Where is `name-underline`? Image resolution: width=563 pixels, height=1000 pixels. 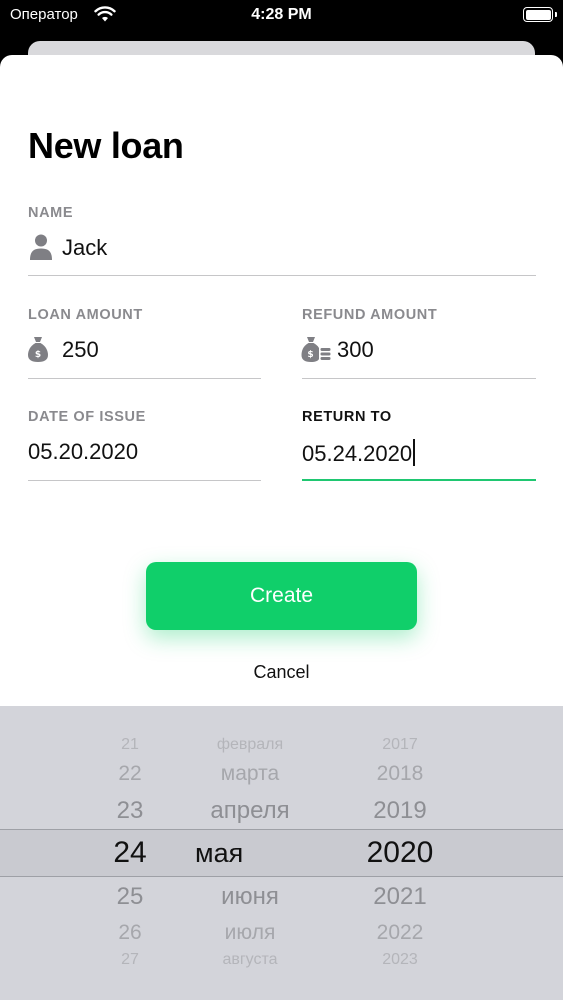
name-underline is located at coordinates (282, 275).